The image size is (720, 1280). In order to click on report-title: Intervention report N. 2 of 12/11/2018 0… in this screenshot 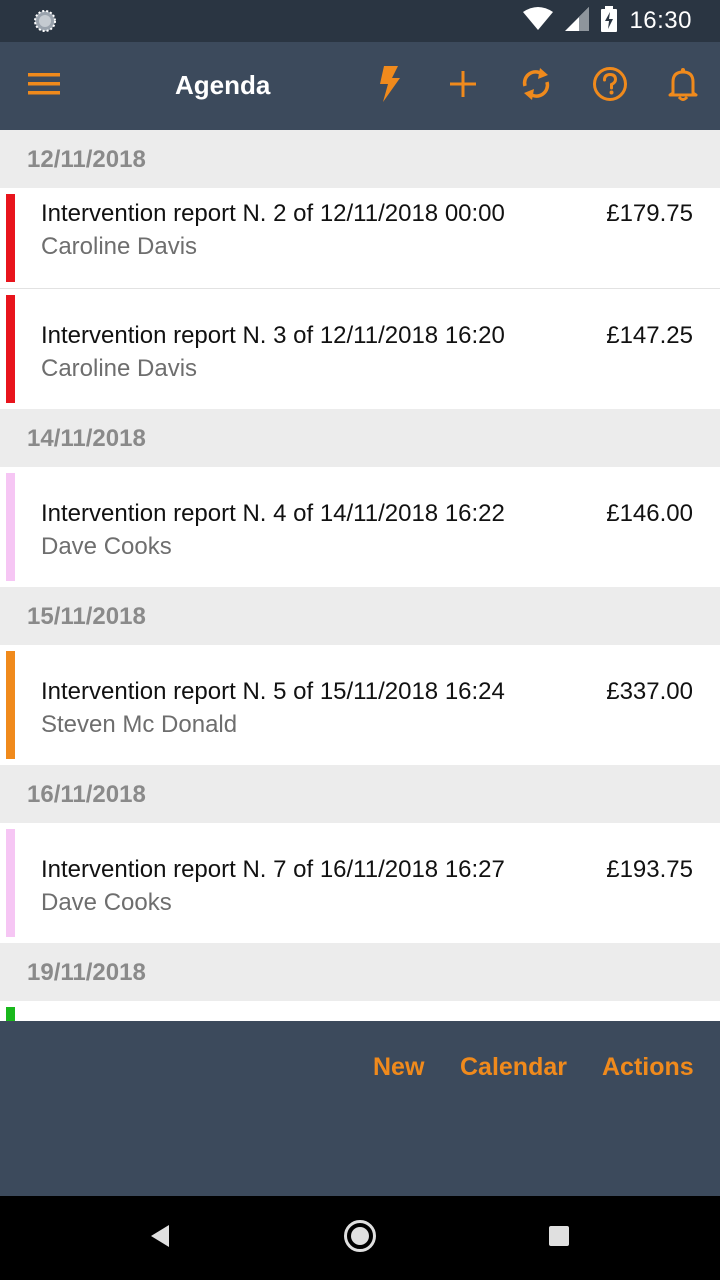, I will do `click(273, 213)`.